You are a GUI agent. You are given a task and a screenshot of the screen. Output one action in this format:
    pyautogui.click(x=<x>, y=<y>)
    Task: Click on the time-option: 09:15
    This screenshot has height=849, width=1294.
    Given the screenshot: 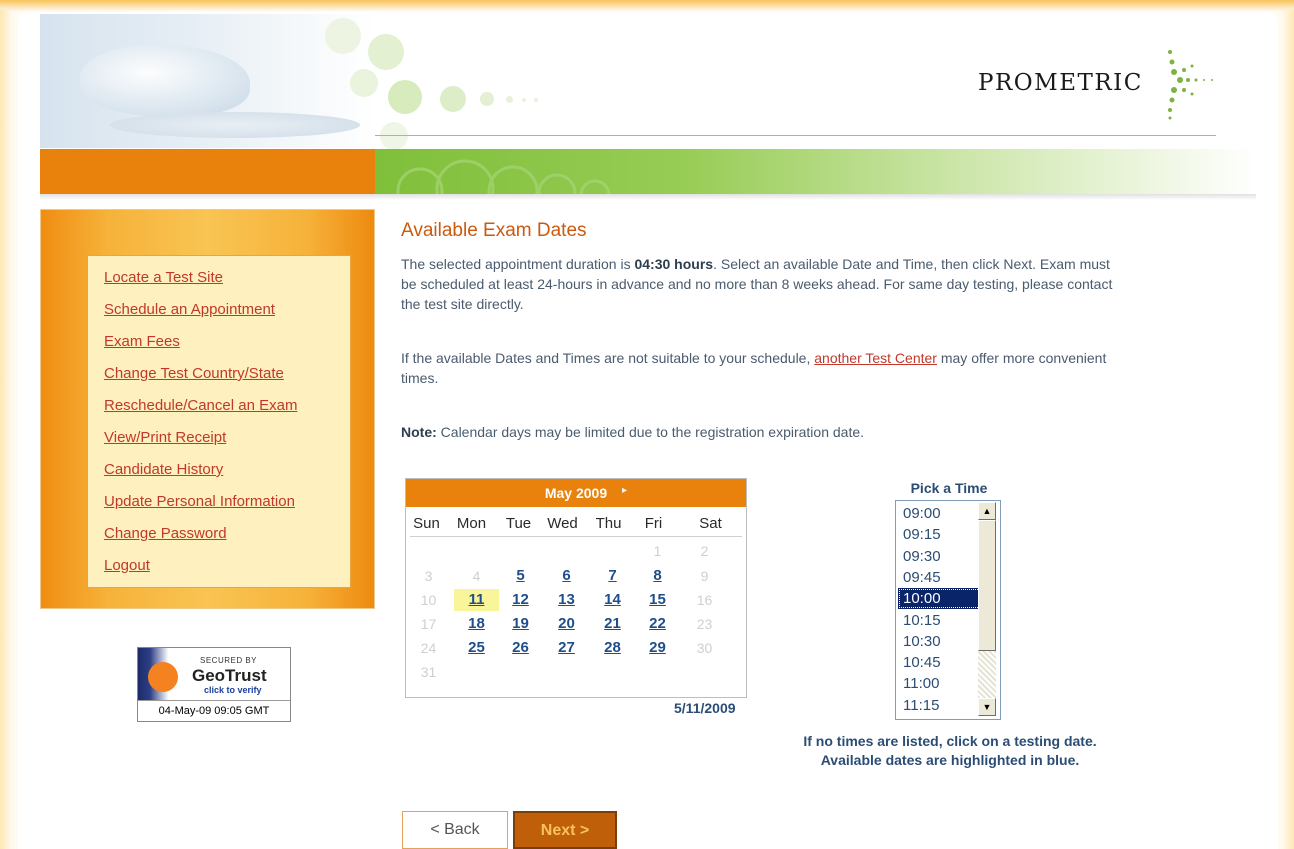 What is the action you would take?
    pyautogui.click(x=939, y=534)
    